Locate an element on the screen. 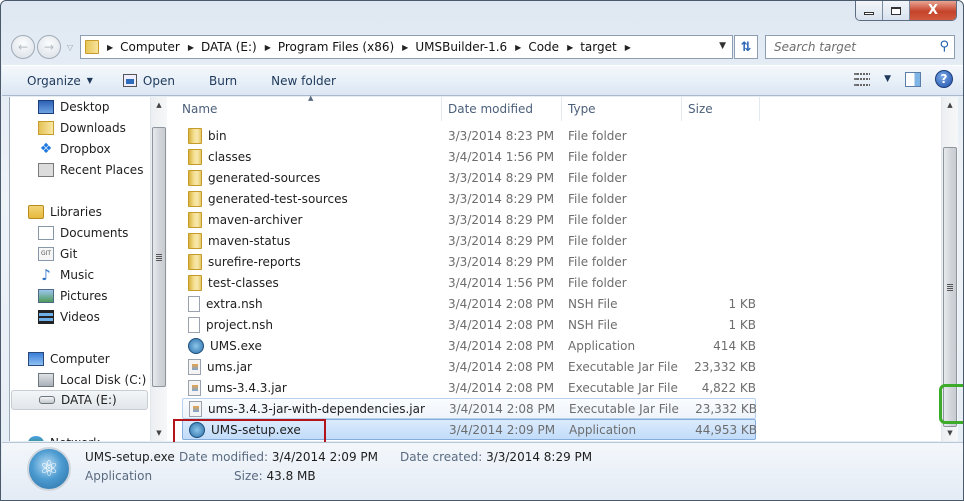 This screenshot has width=964, height=501. search-input is located at coordinates (849, 47).